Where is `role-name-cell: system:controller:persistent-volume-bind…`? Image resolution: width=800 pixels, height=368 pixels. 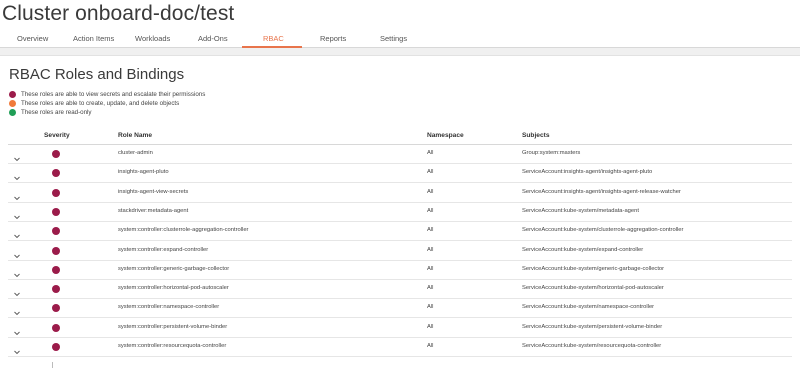
role-name-cell: system:controller:persistent-volume-bind… is located at coordinates (173, 326).